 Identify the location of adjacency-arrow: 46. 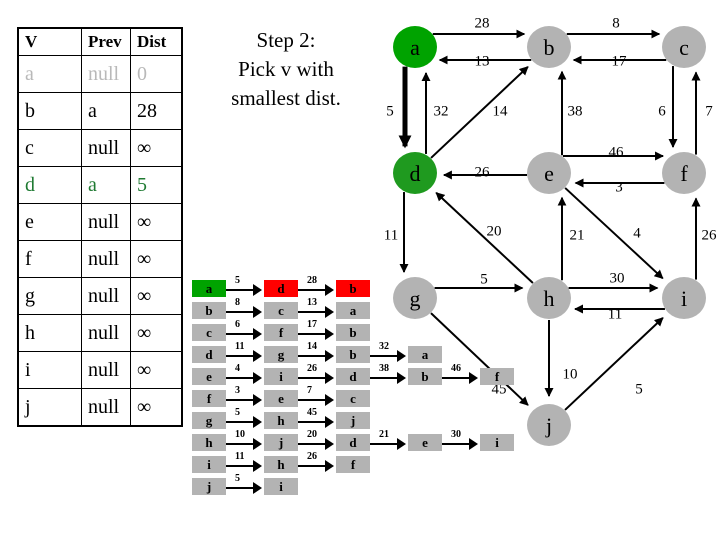
(461, 374).